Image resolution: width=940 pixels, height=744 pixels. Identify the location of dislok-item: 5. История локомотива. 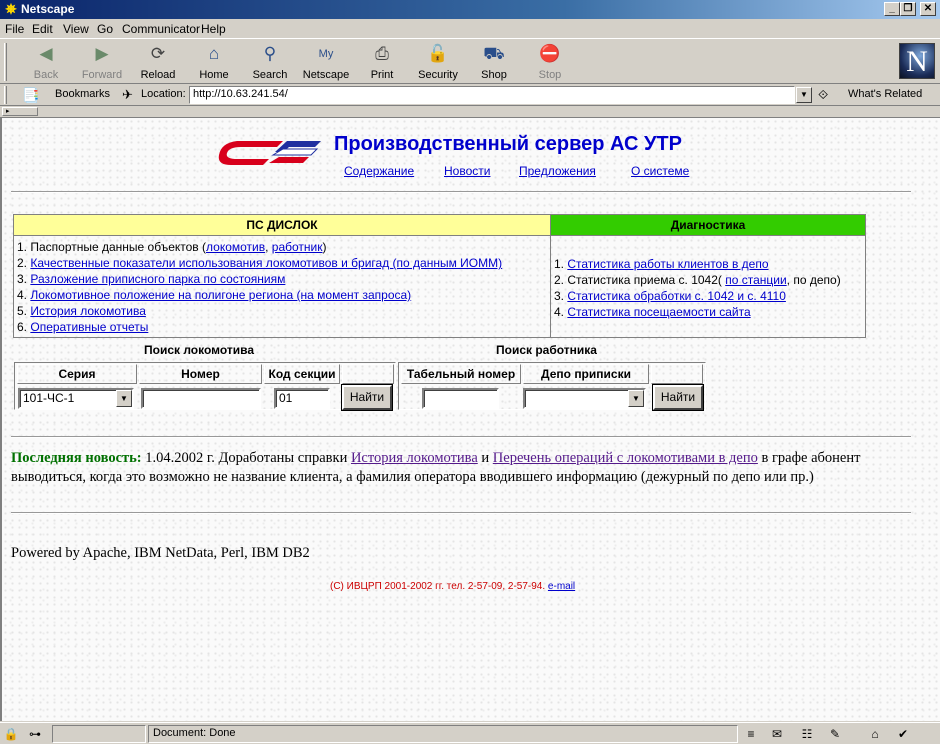
(81, 311).